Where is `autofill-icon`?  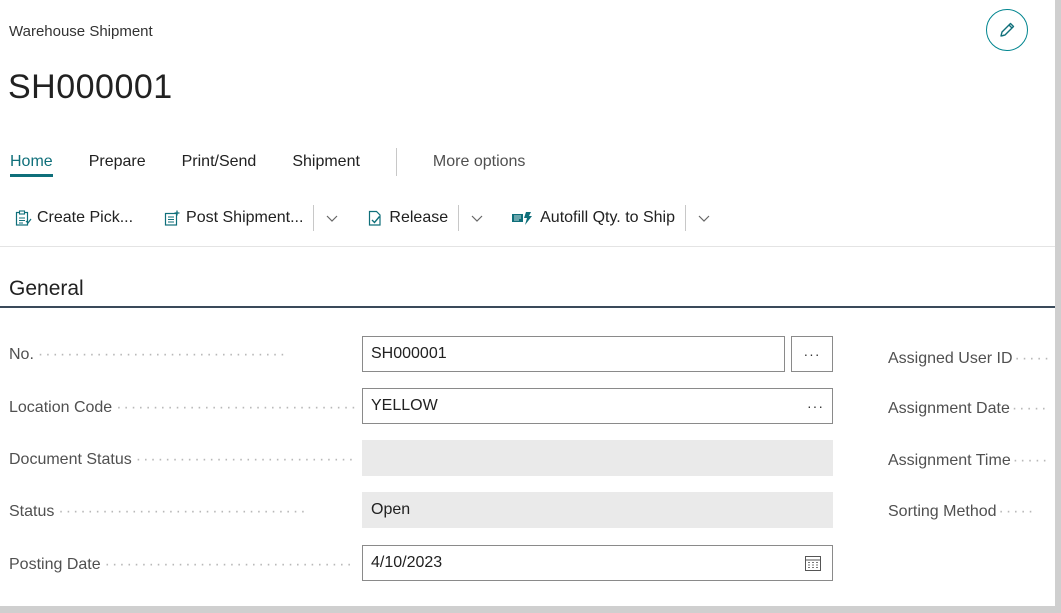 autofill-icon is located at coordinates (523, 218).